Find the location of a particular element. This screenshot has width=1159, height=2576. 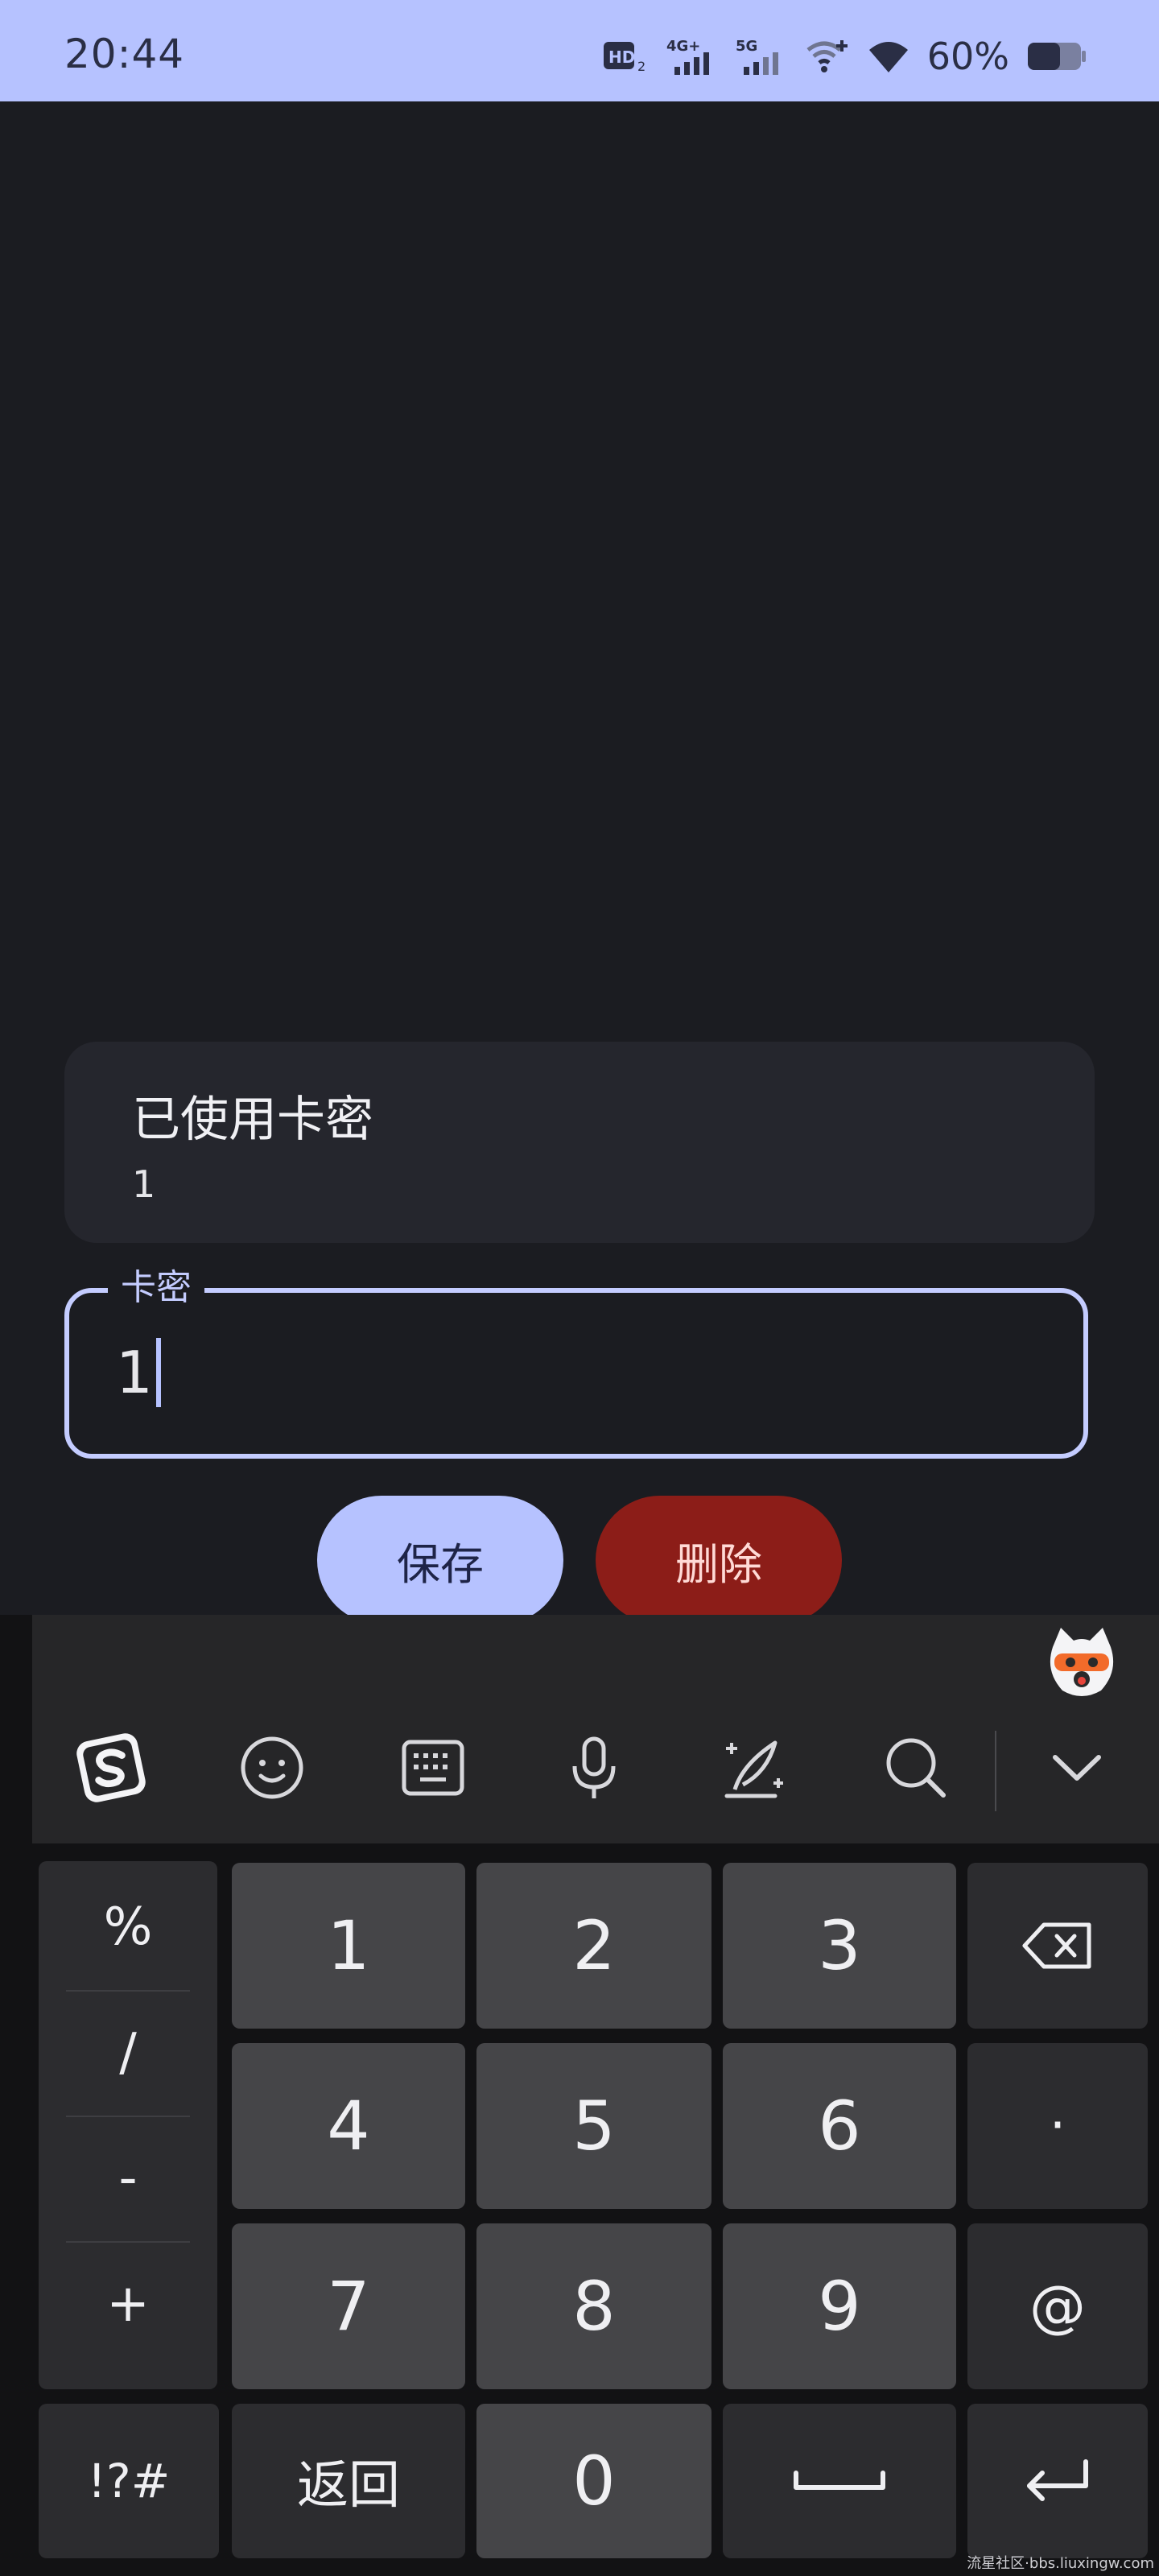

battery-icon is located at coordinates (1057, 56).